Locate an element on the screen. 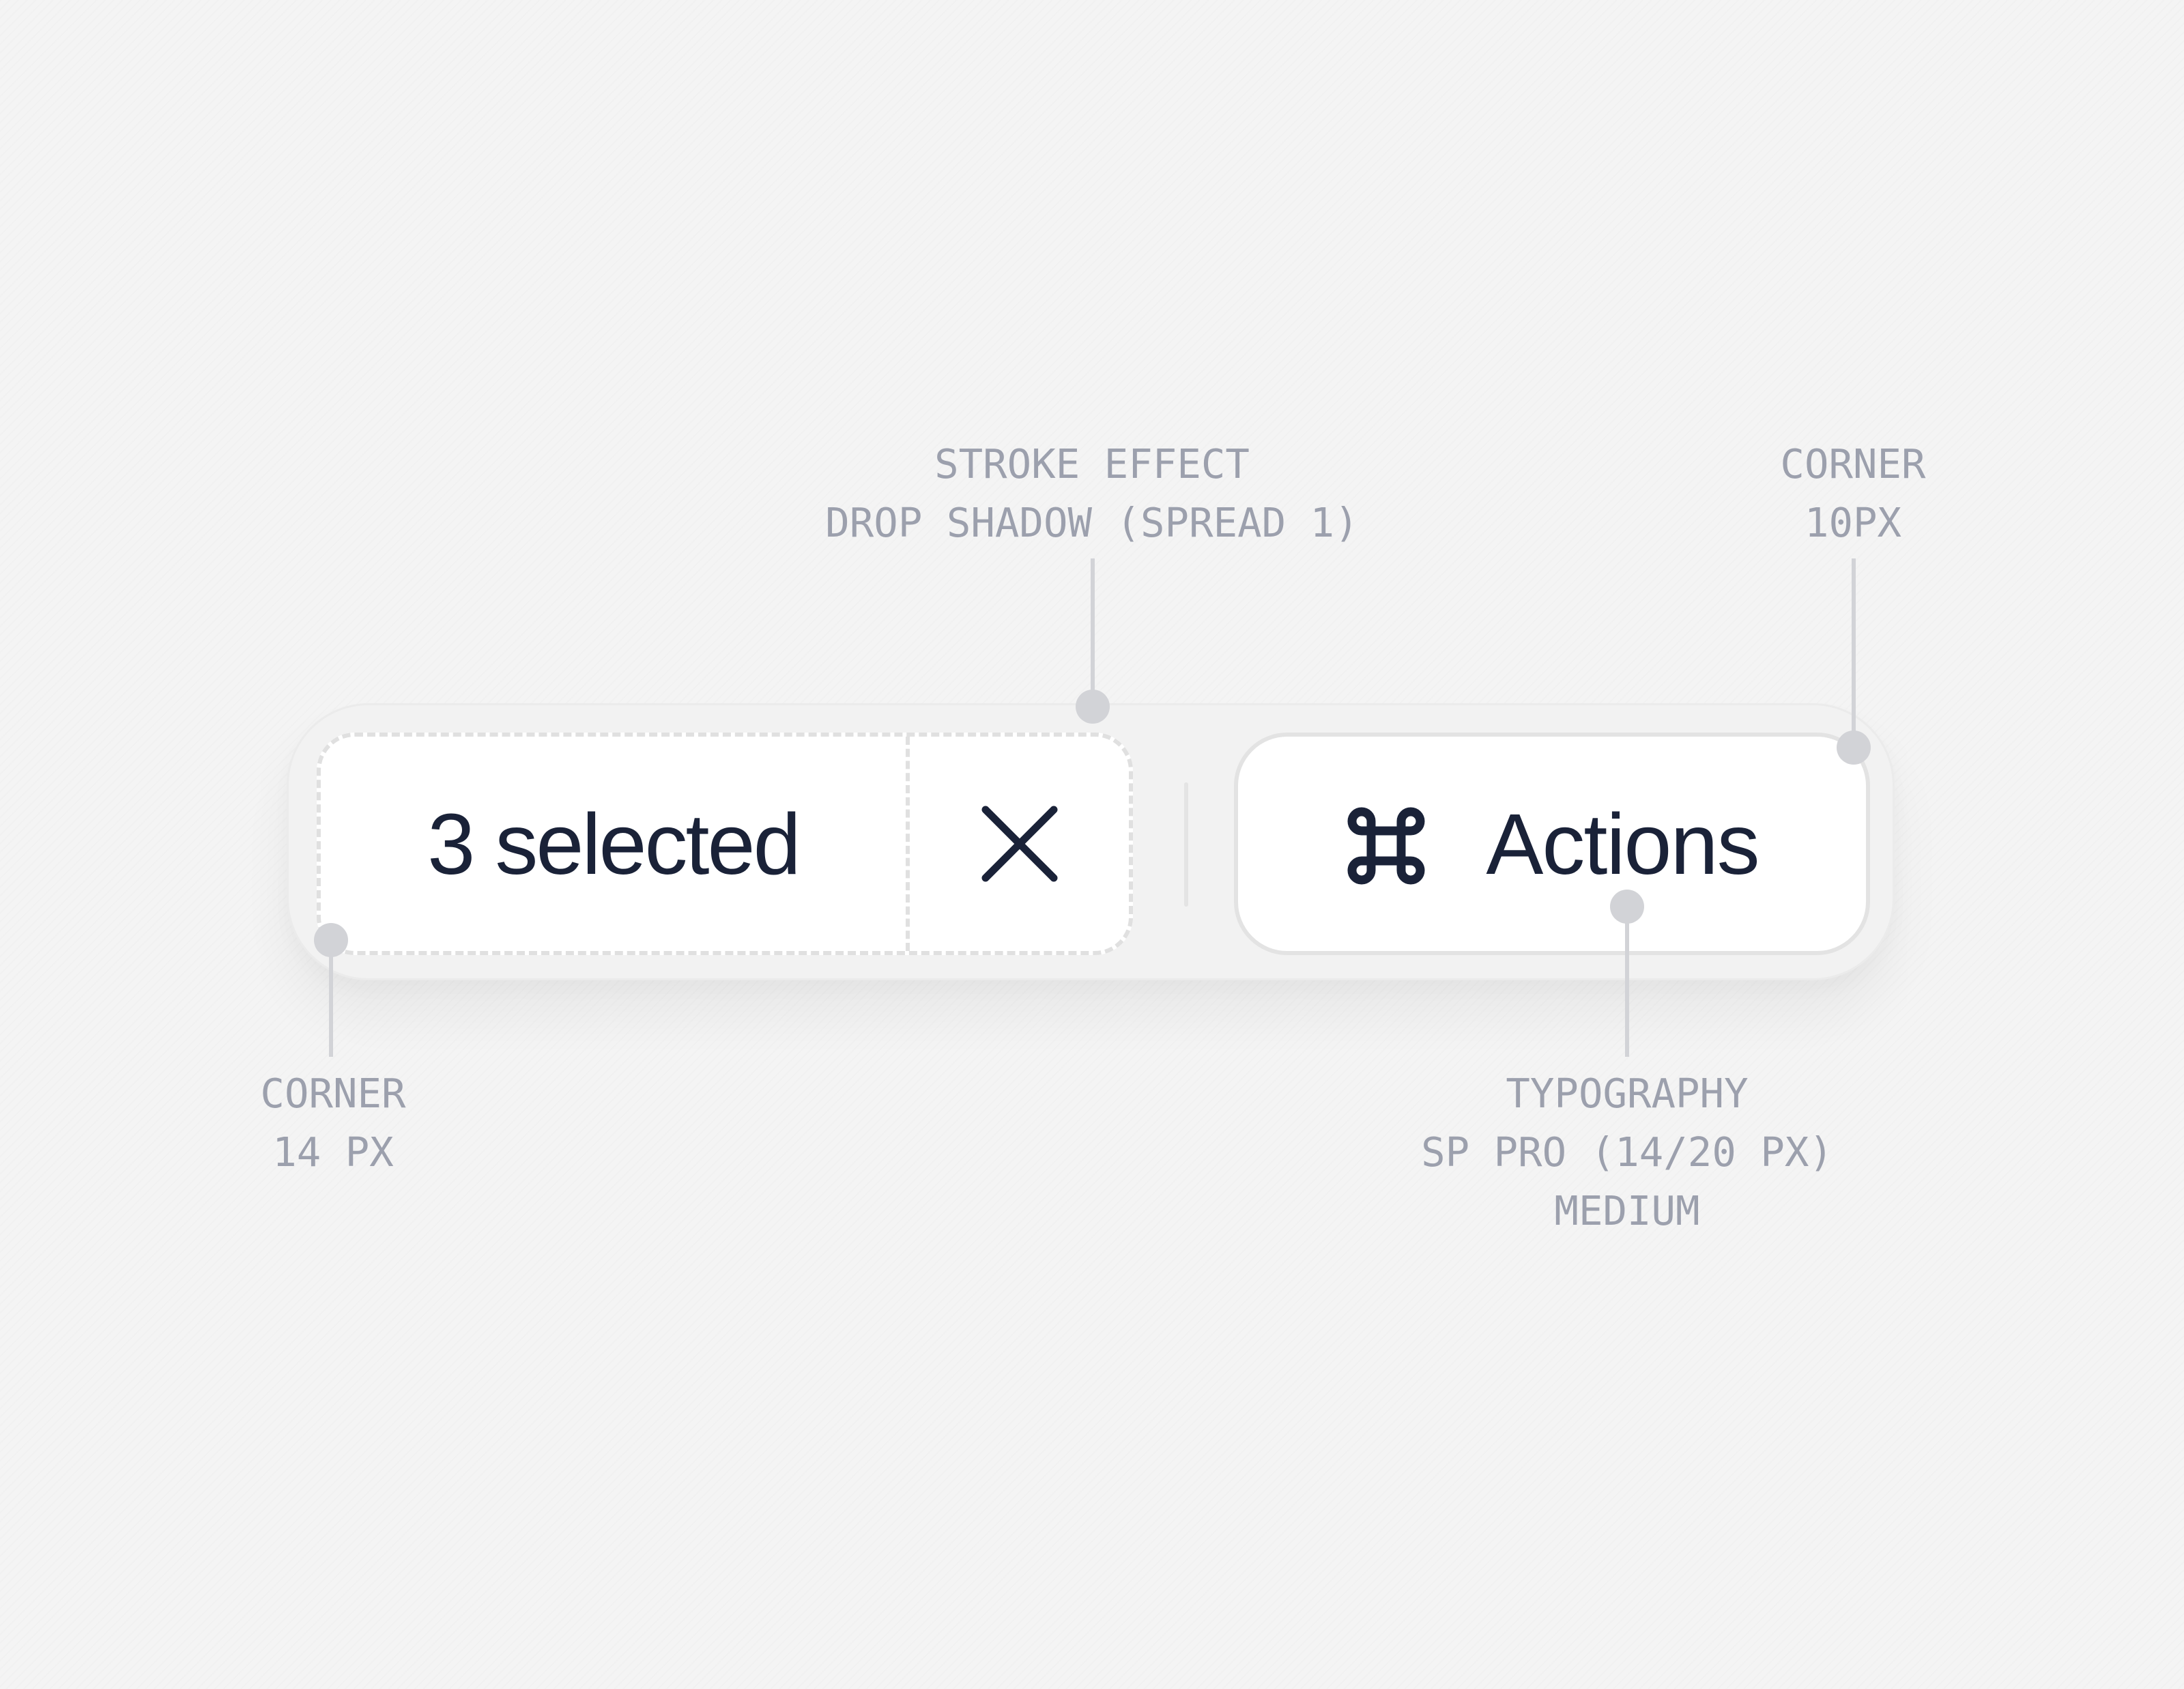 The image size is (2184, 1689). corner-outer-leader is located at coordinates (1854, 654).